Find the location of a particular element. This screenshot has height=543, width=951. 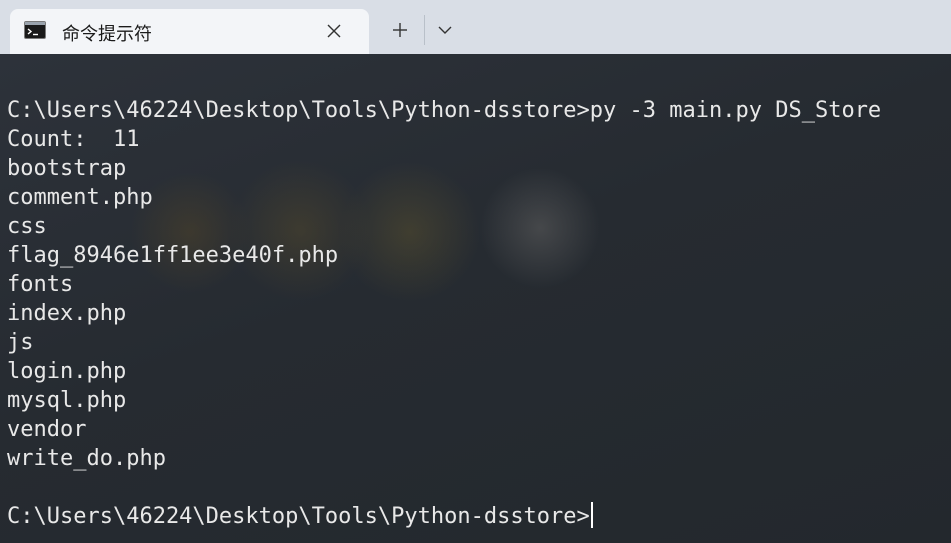

output-line: comment.php is located at coordinates (80, 197).